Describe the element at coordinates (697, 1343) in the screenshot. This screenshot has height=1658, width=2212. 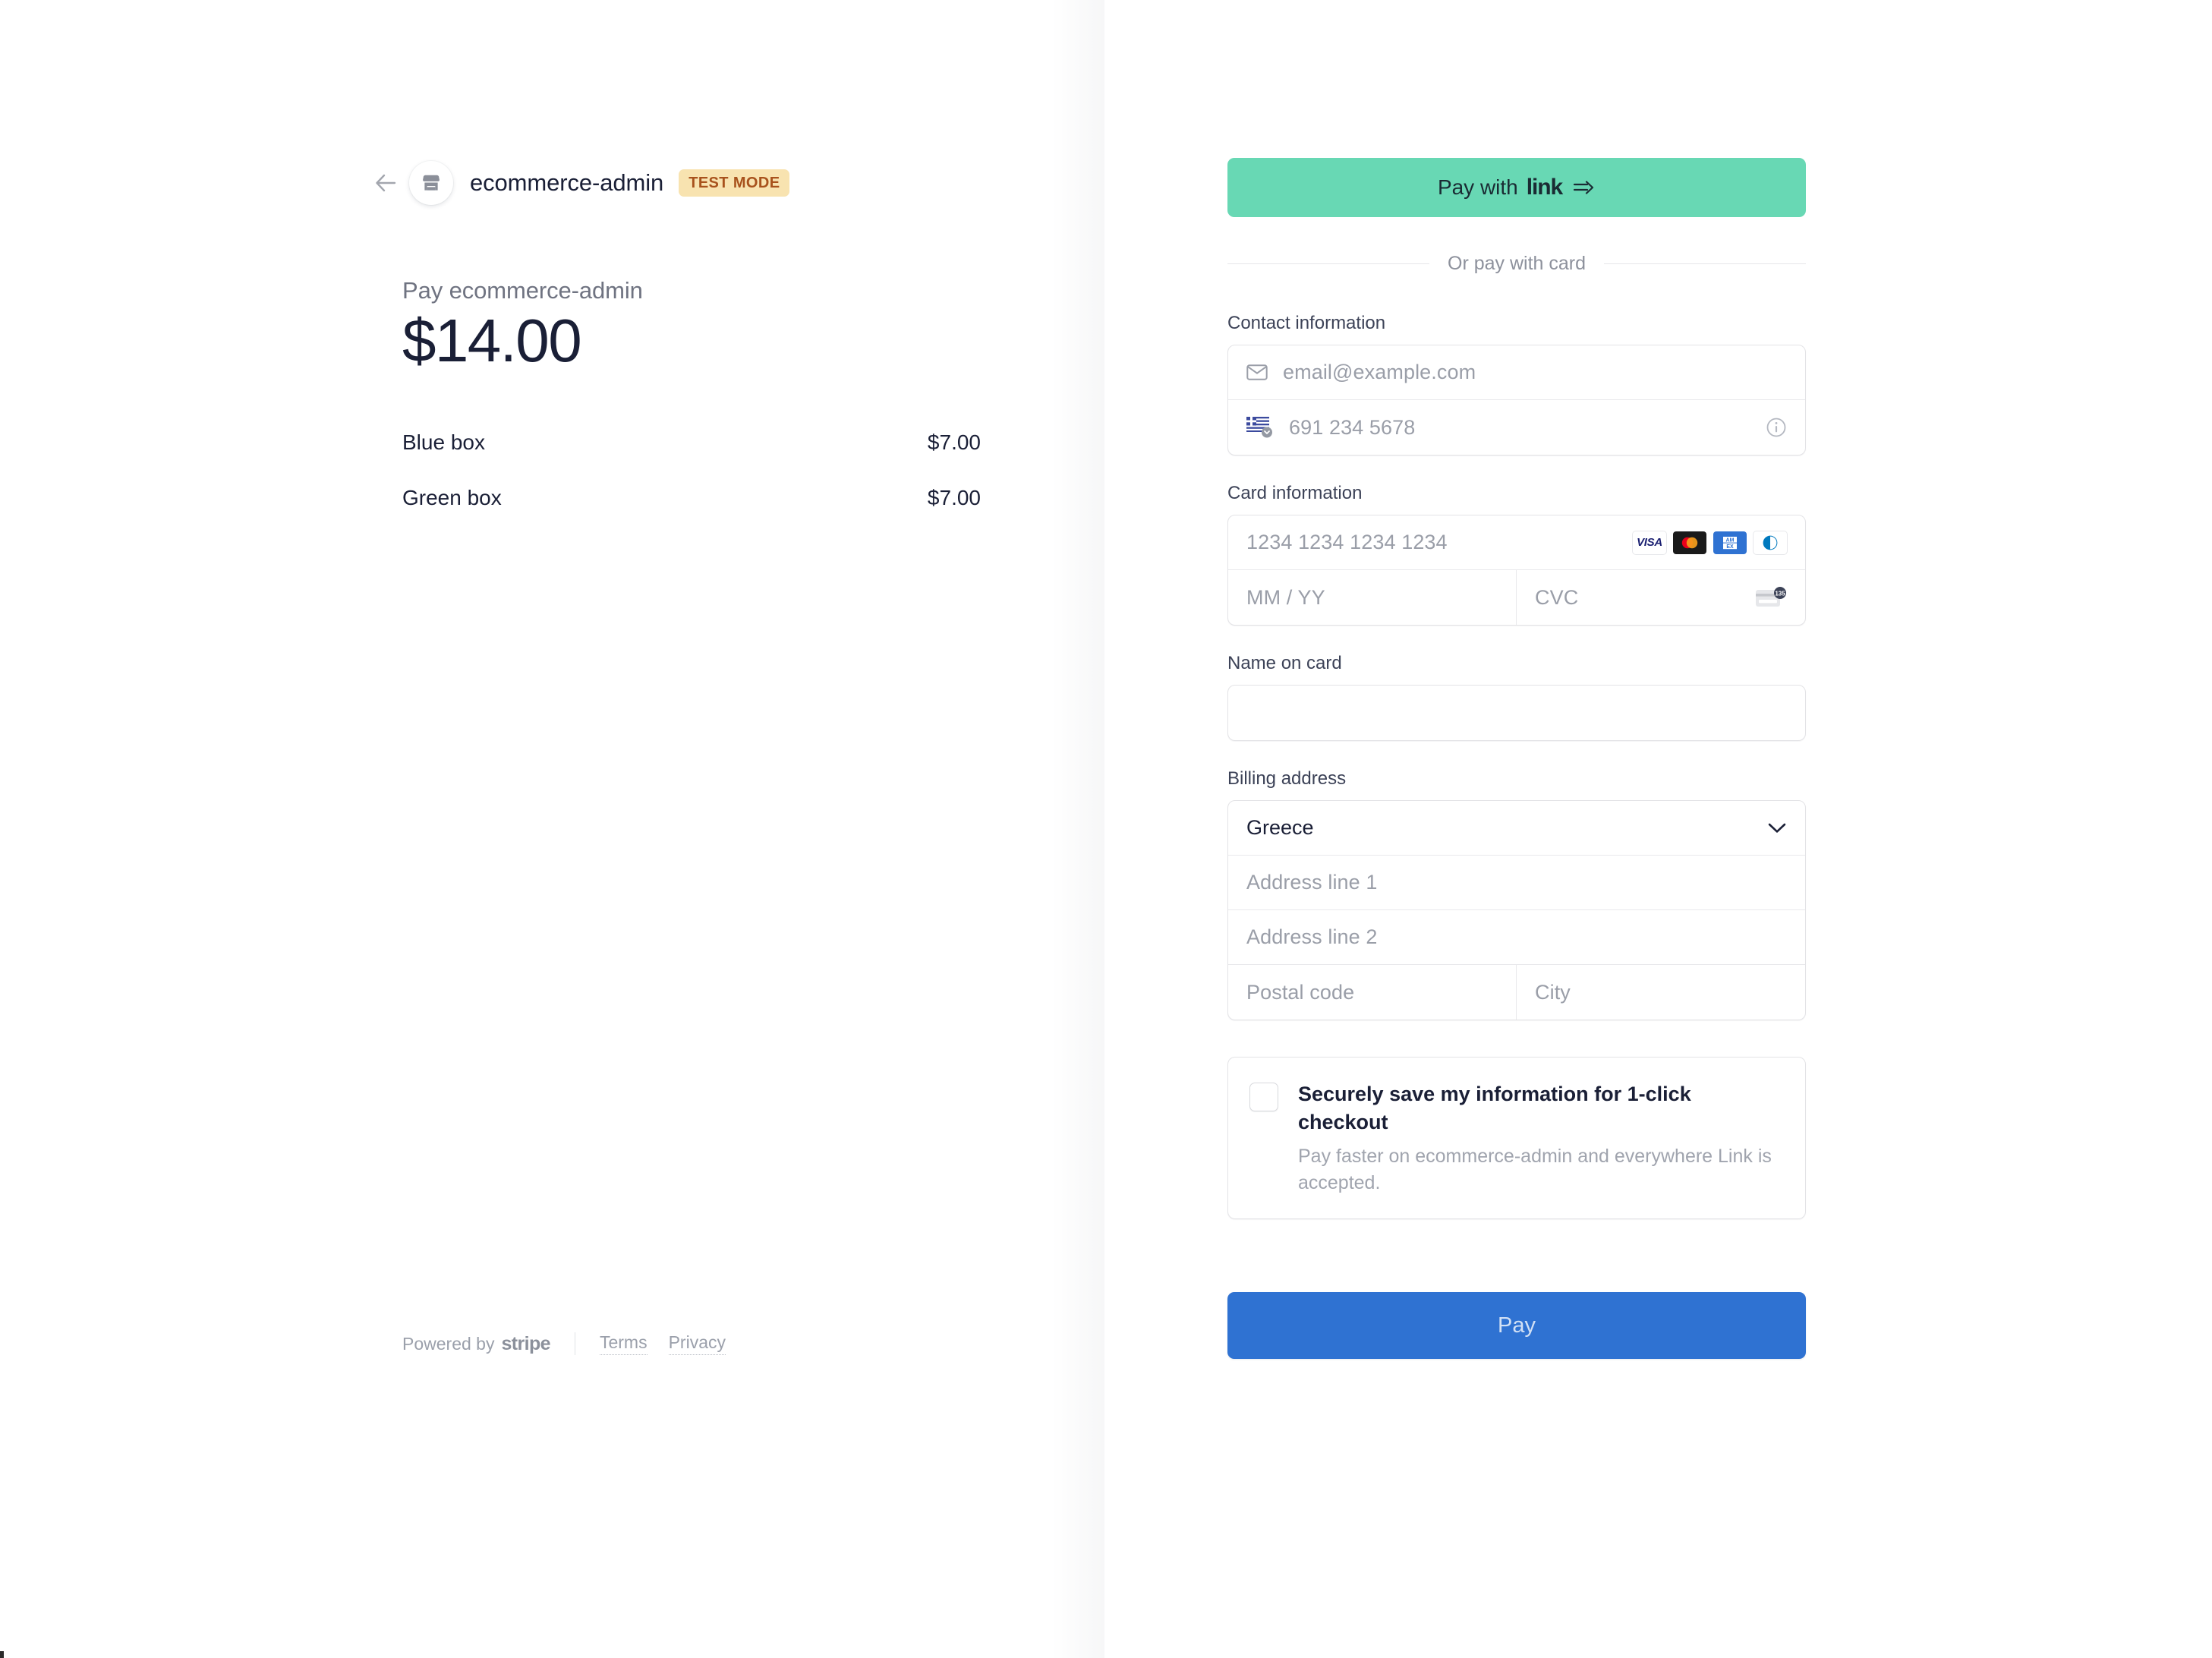
I see `privacy-link: Privacy` at that location.